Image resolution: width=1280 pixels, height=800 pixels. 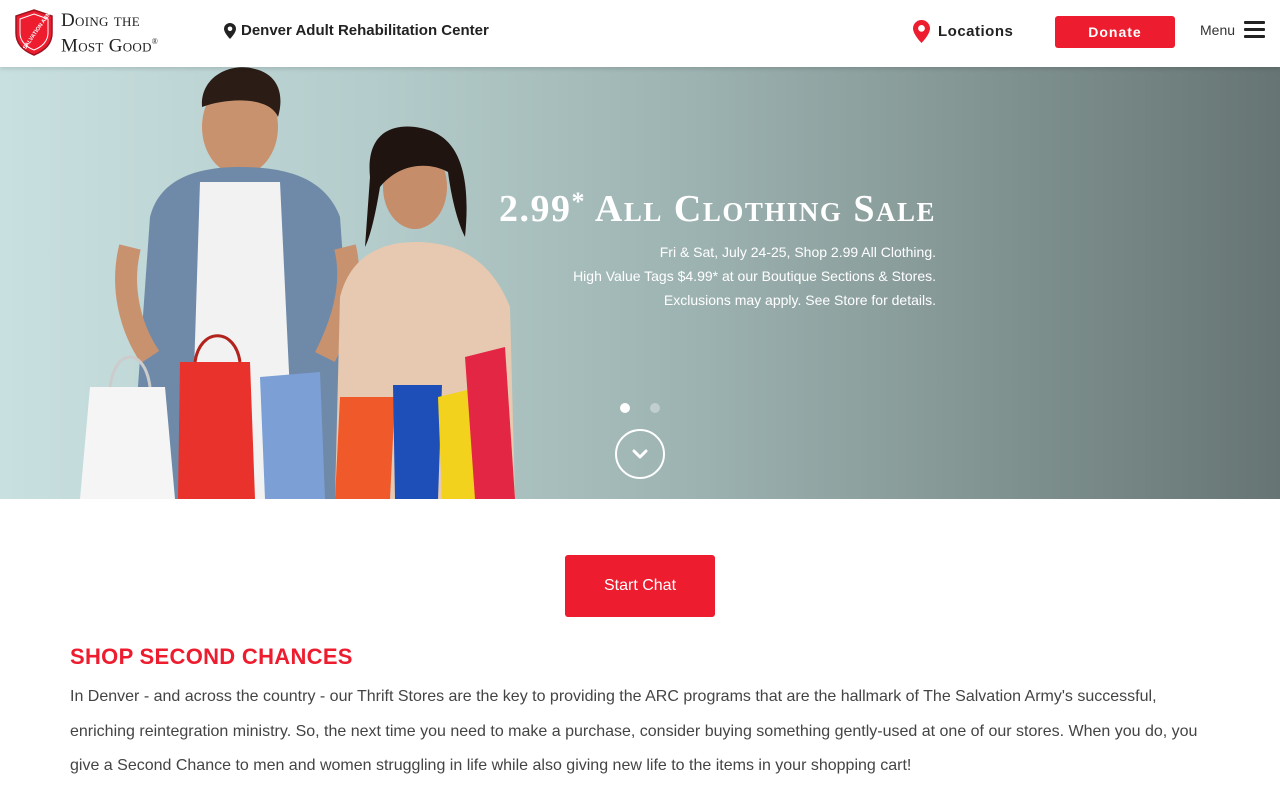 I want to click on menu-label: Menu, so click(x=1218, y=29).